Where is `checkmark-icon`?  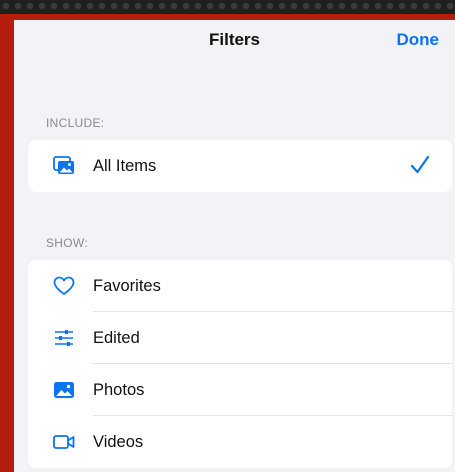
checkmark-icon is located at coordinates (420, 164).